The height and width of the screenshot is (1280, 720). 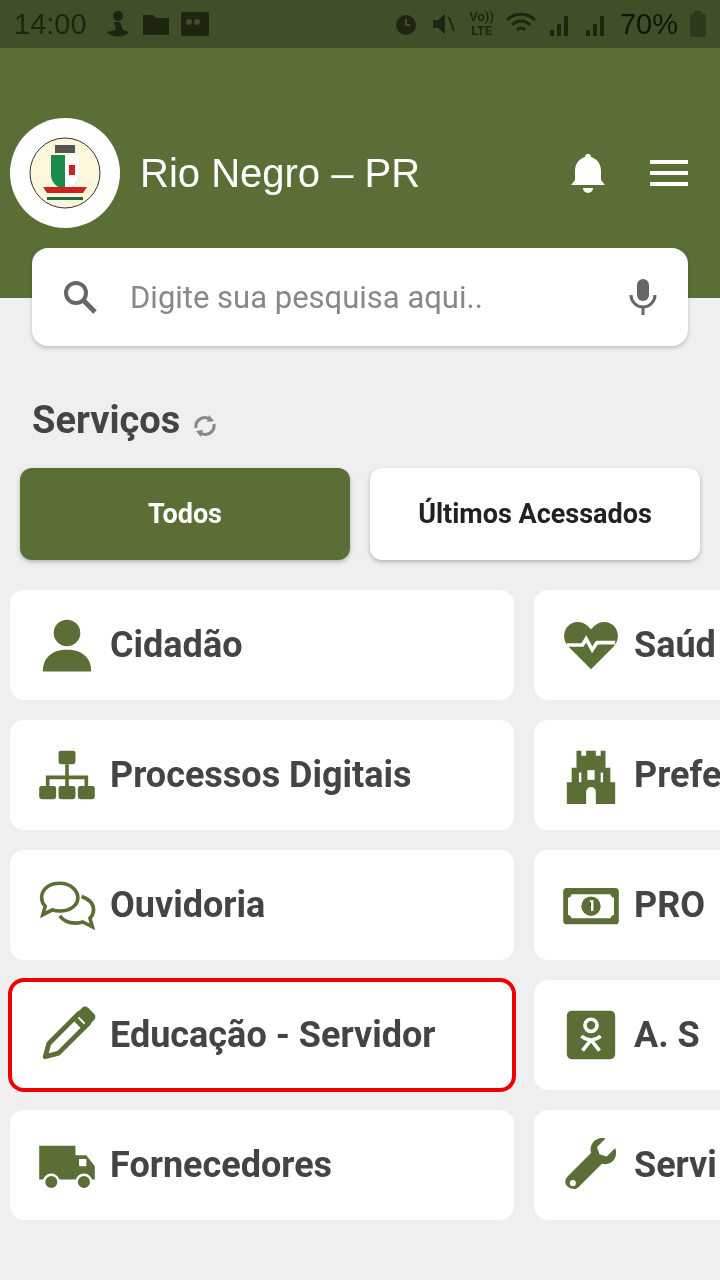 What do you see at coordinates (117, 24) in the screenshot?
I see `person-icon` at bounding box center [117, 24].